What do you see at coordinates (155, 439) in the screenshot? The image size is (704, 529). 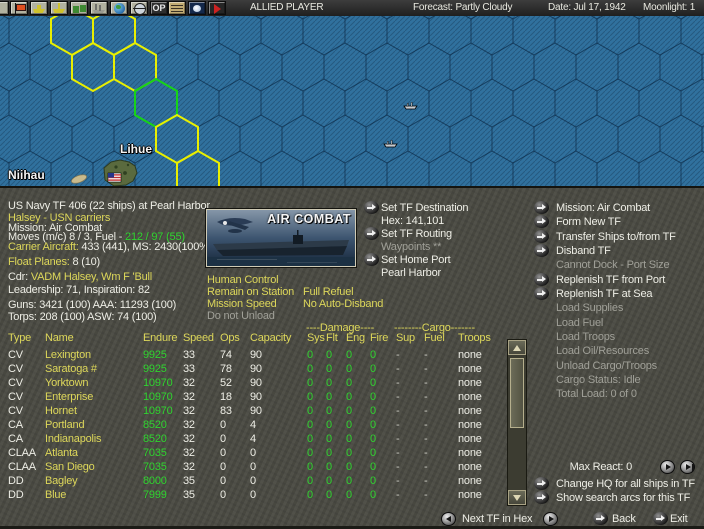 I see `cell-endure: 8520` at bounding box center [155, 439].